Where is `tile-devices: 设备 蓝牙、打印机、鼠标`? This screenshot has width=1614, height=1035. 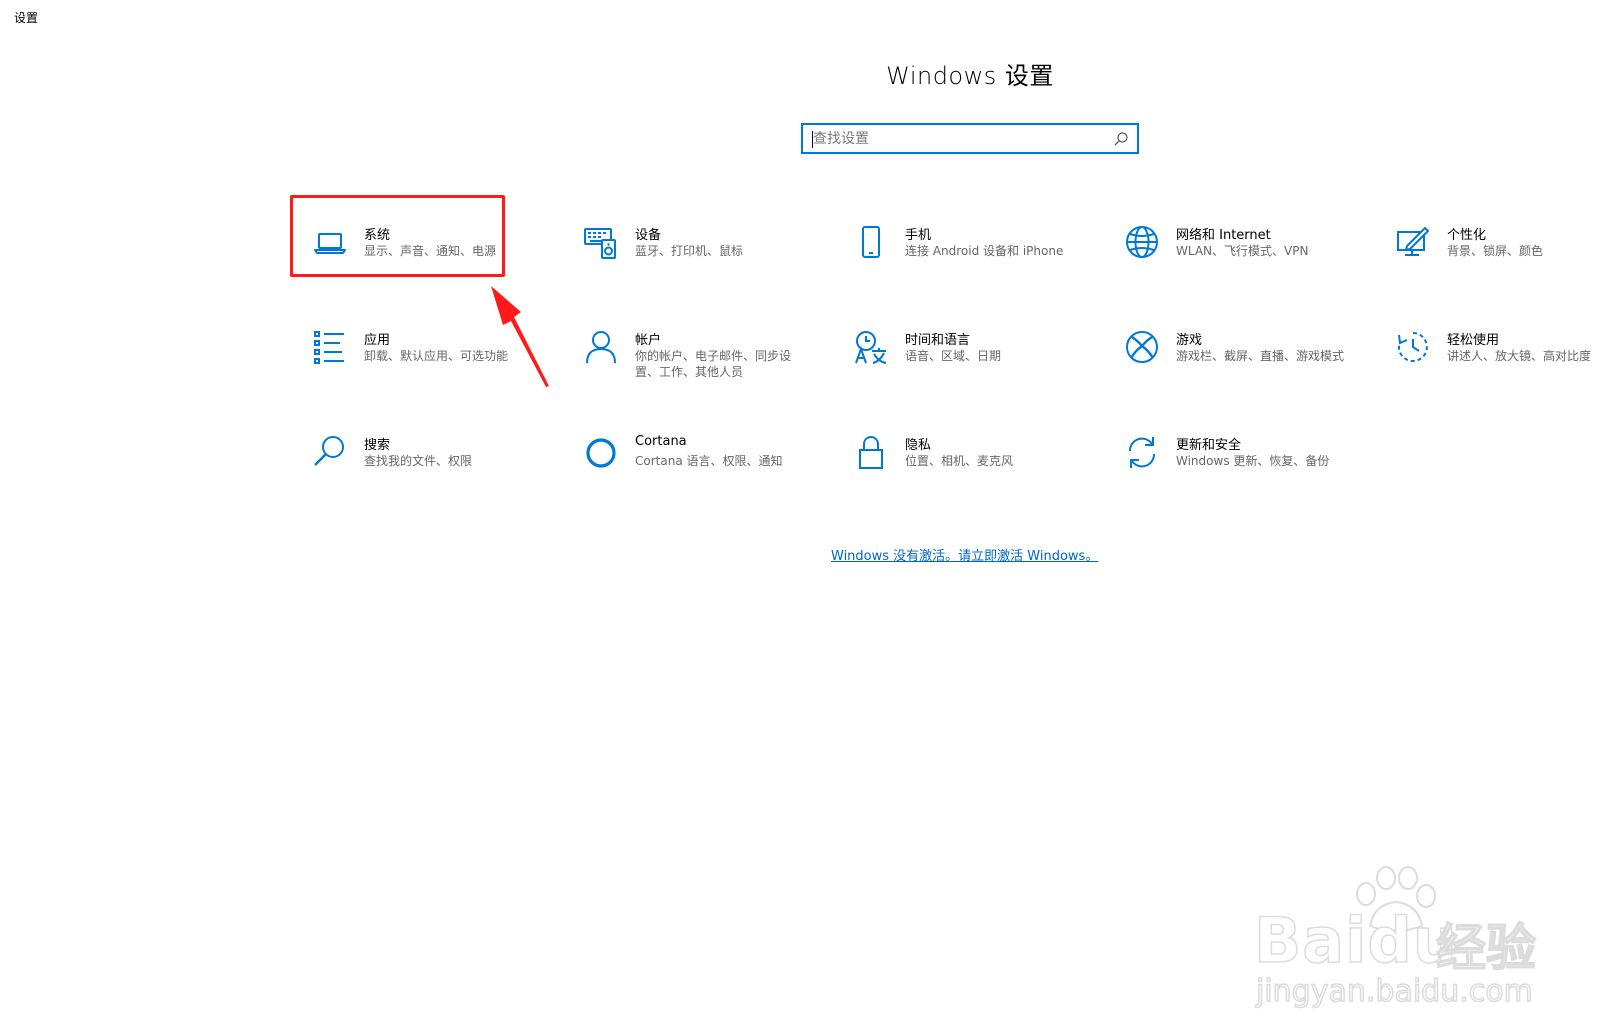
tile-devices: 设备 蓝牙、打印机、鼠标 is located at coordinates (683, 250).